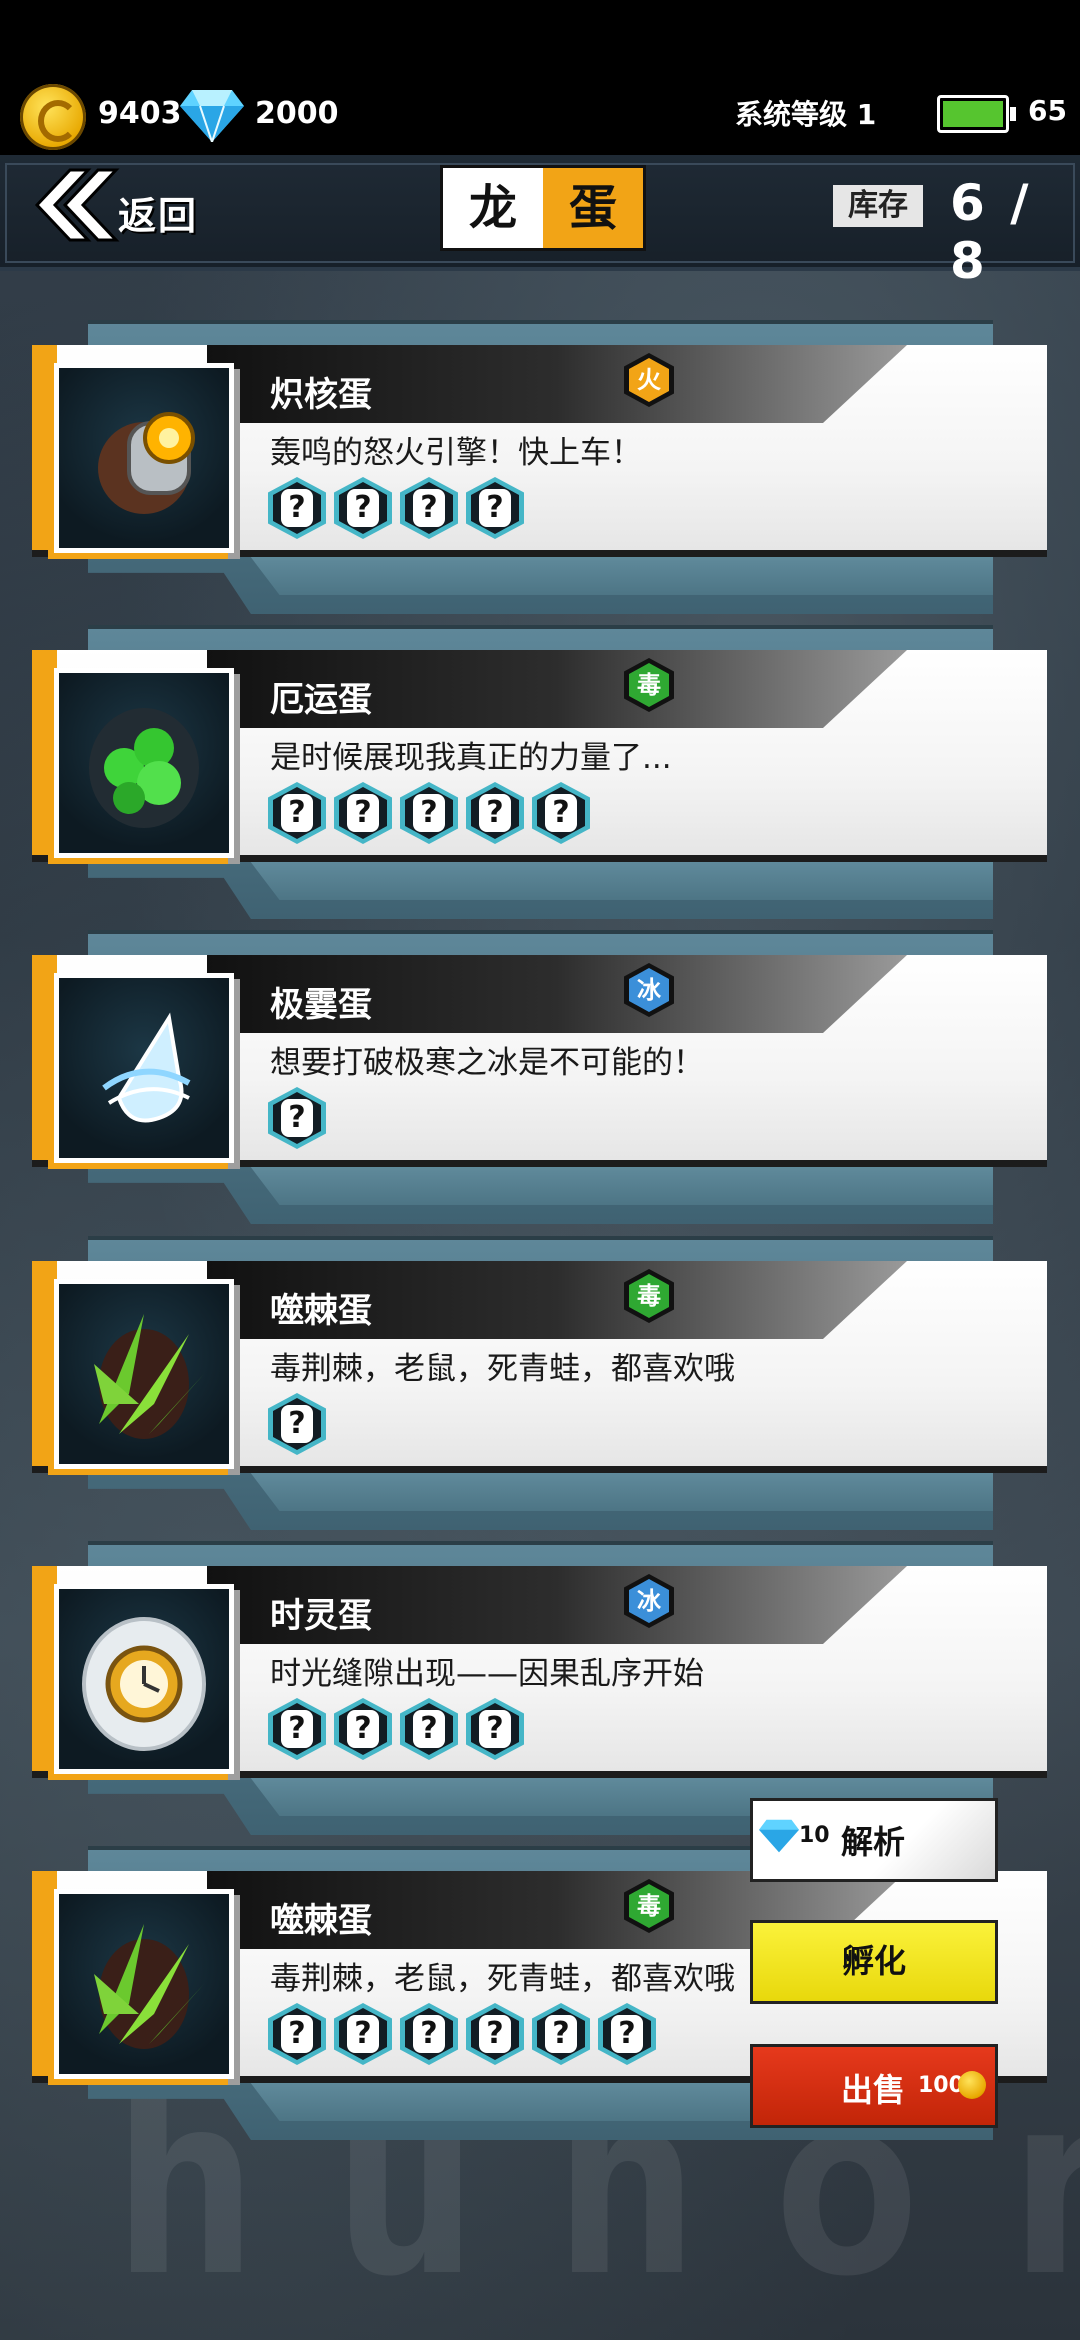 The height and width of the screenshot is (2340, 1080). I want to click on card-front: 噬棘蛋 毒 毒荆棘，老鼠，死青蛙，都喜欢哦 ?, so click(539, 1367).